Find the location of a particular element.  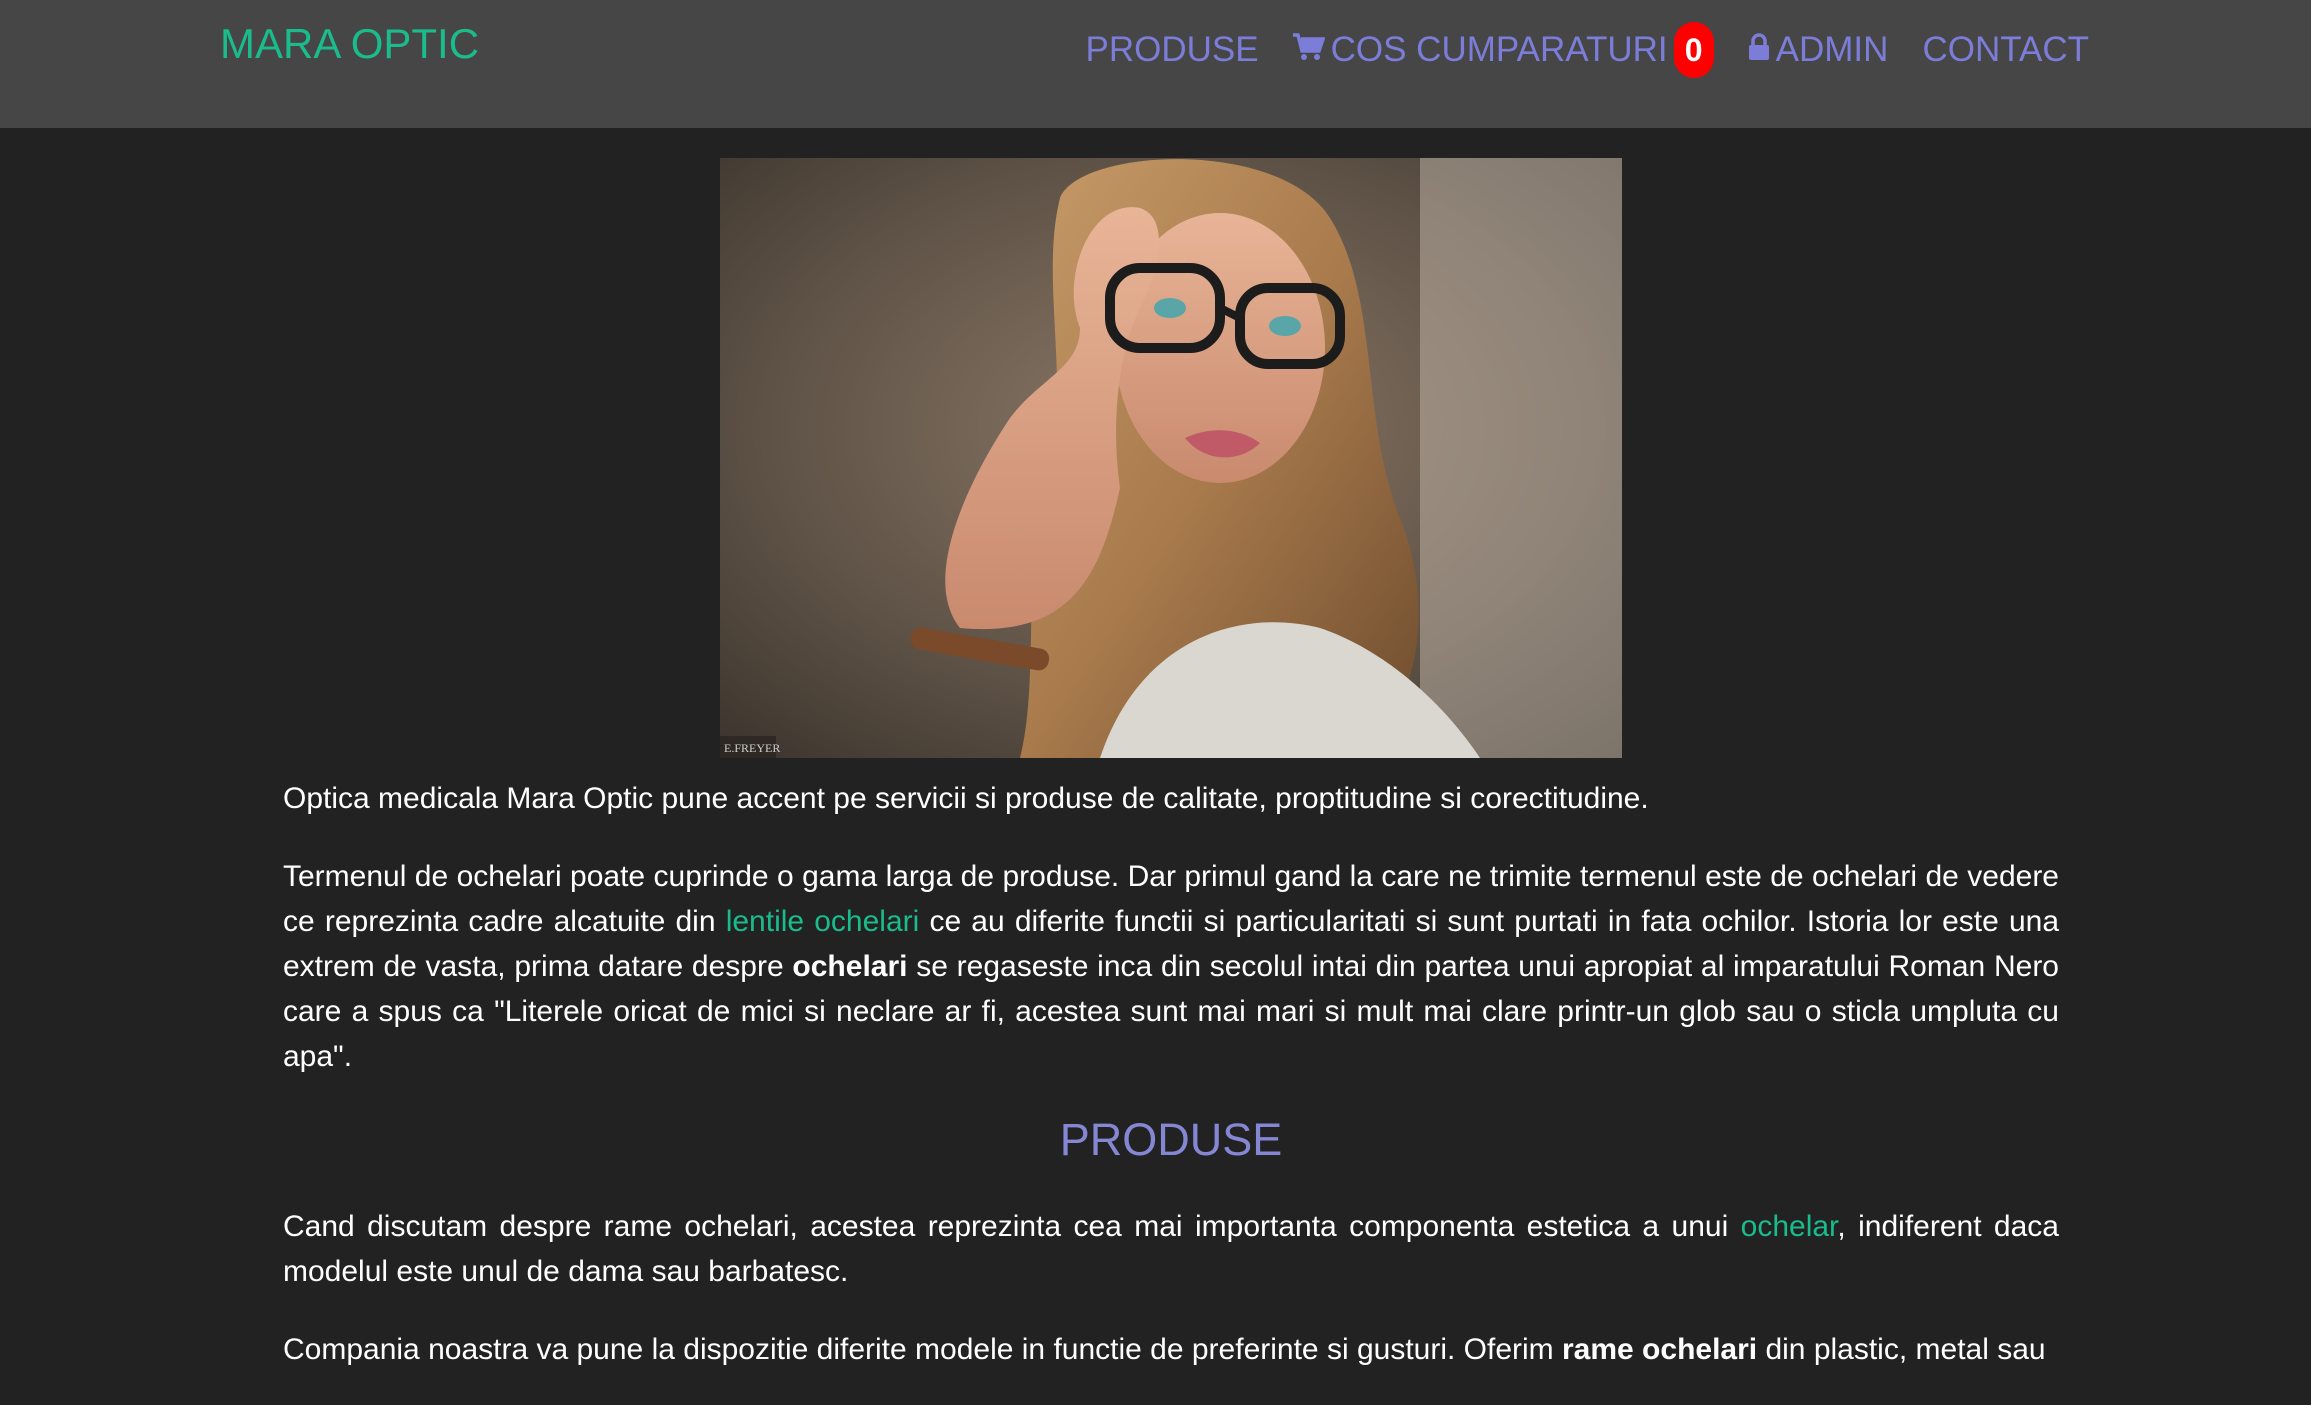

history-bold-ochelari: ochelari is located at coordinates (850, 966).